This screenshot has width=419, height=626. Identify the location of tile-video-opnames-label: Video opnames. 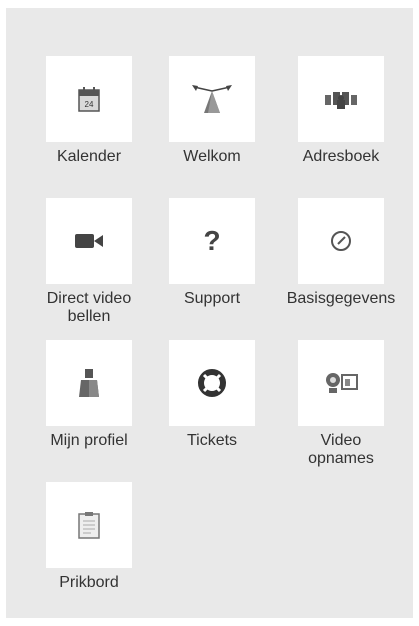
(341, 449).